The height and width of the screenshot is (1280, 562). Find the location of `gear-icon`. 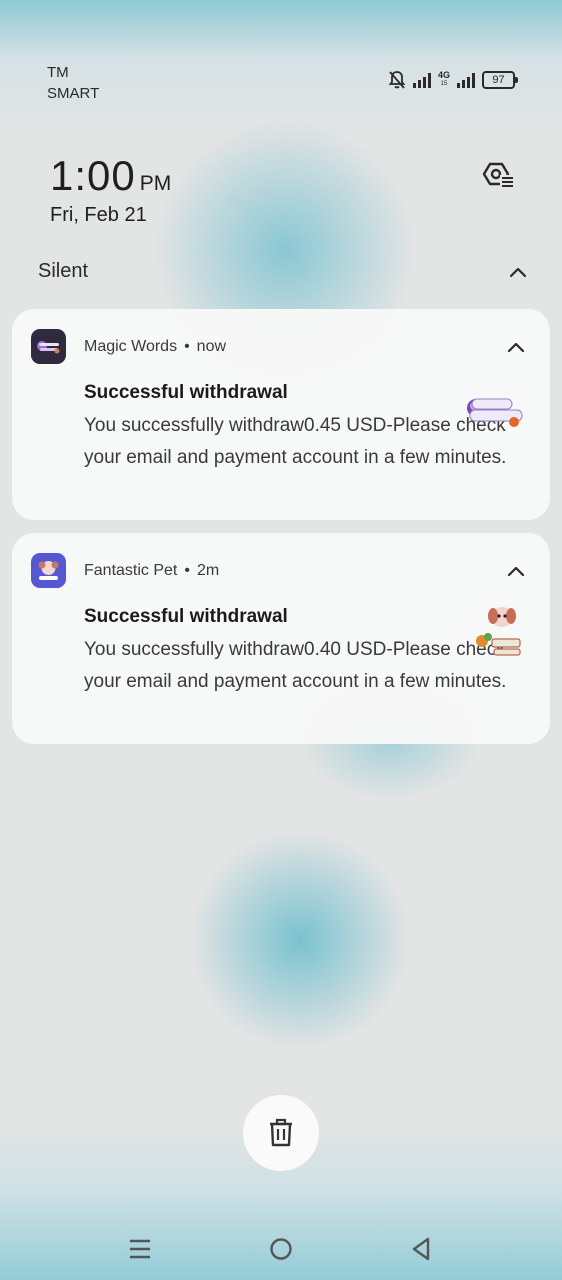

gear-icon is located at coordinates (498, 174).